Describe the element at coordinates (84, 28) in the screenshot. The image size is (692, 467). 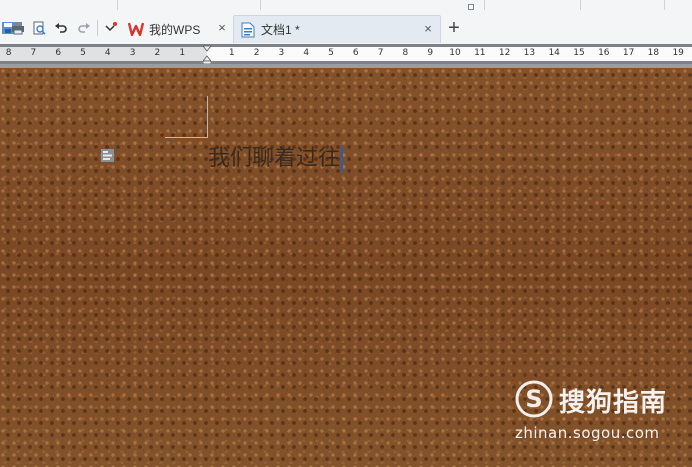
I see `redo-icon` at that location.